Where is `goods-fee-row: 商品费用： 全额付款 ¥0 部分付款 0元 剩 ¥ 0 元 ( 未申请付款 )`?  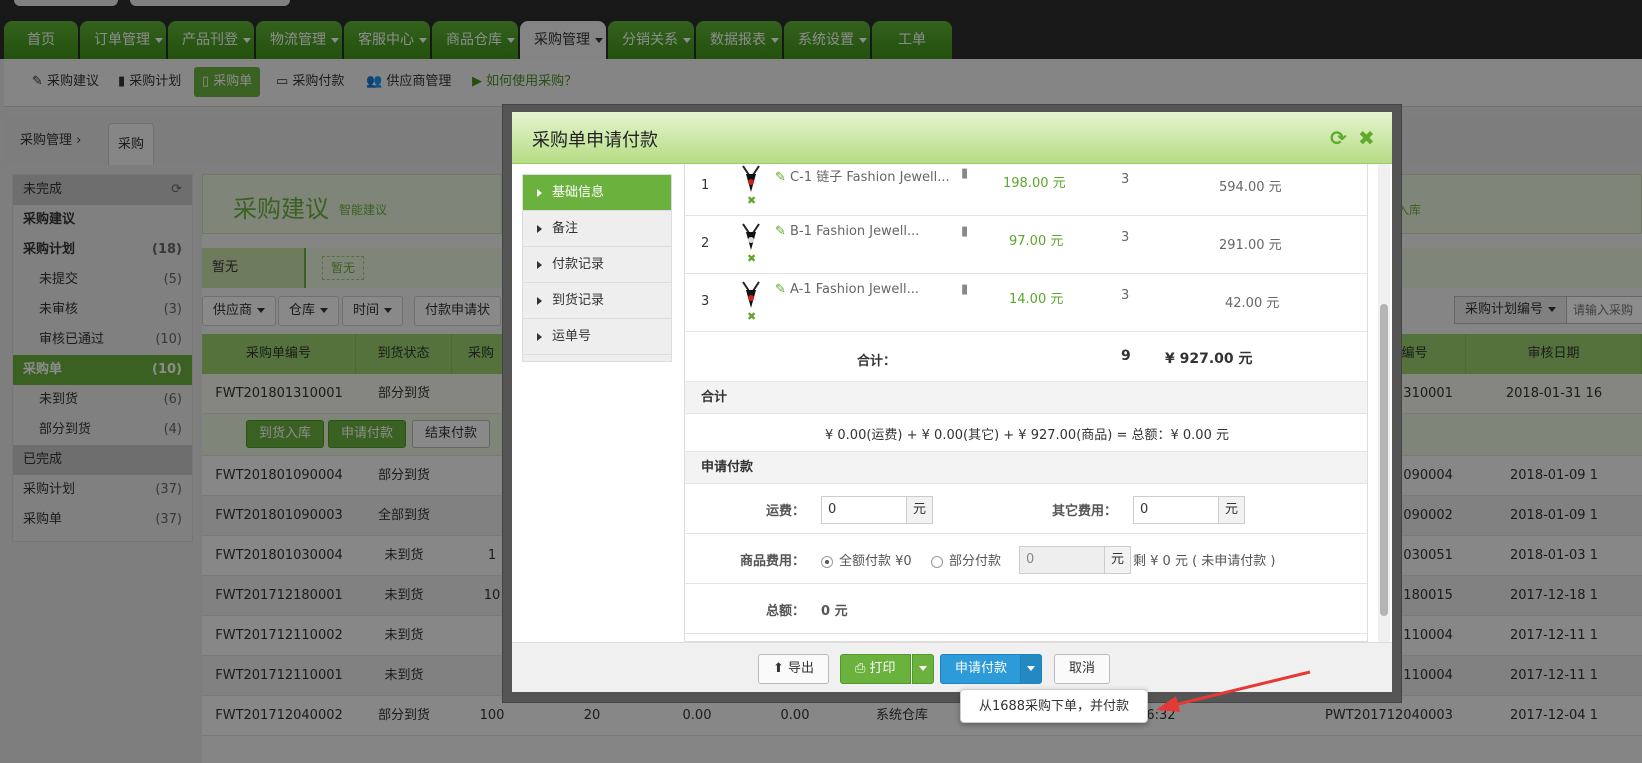 goods-fee-row: 商品费用： 全额付款 ¥0 部分付款 0元 剩 ¥ 0 元 ( 未申请付款 ) is located at coordinates (1026, 559).